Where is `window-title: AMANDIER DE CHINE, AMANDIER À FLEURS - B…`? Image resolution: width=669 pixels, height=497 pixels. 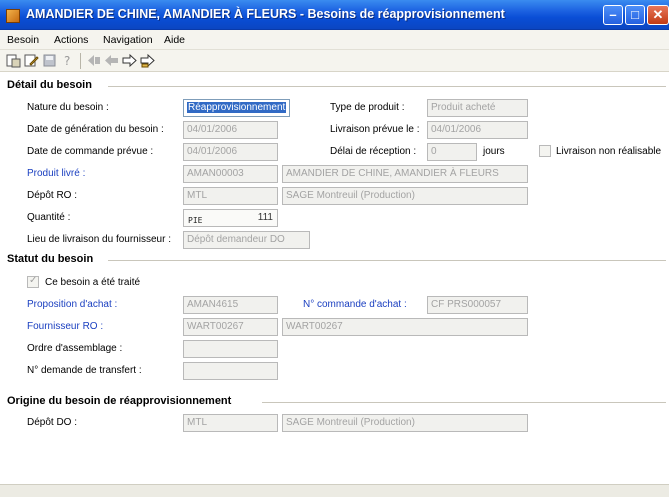 window-title: AMANDIER DE CHINE, AMANDIER À FLEURS - B… is located at coordinates (265, 14).